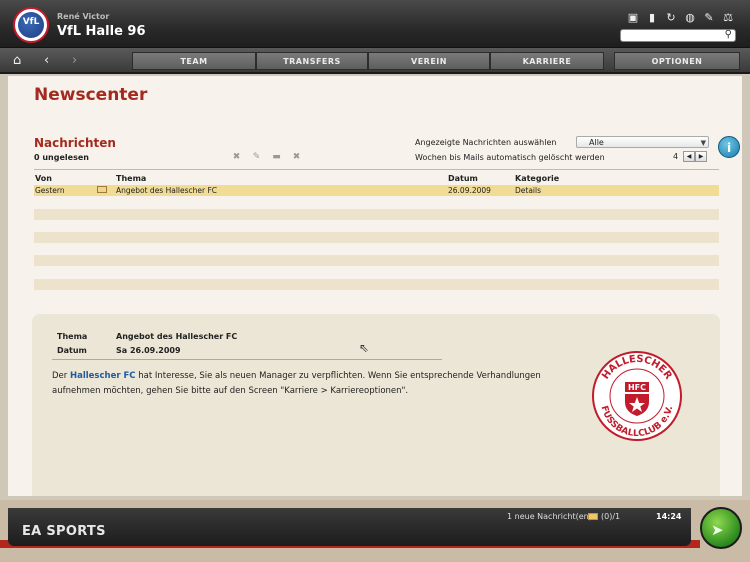 The width and height of the screenshot is (750, 562). What do you see at coordinates (83, 16) in the screenshot?
I see `manager-name: René Victor` at bounding box center [83, 16].